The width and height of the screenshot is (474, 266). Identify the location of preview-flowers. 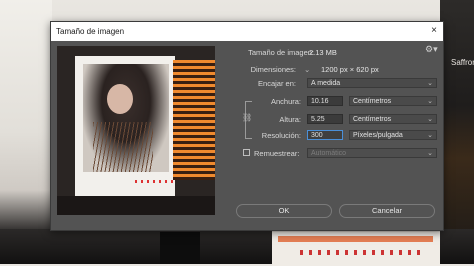
(123, 147).